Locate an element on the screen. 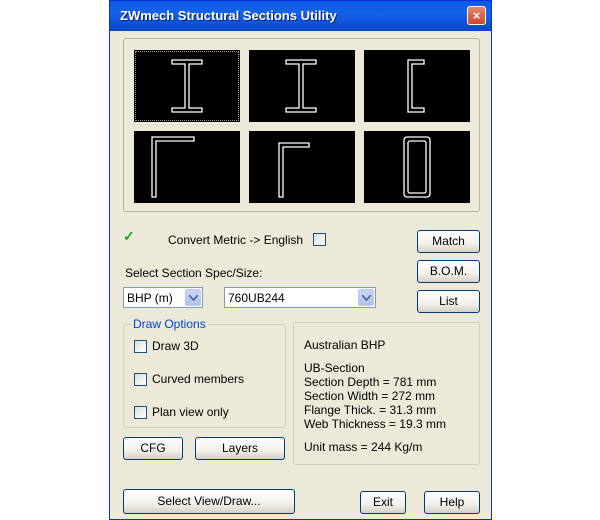 The height and width of the screenshot is (520, 600). info-standard: Australian BHP is located at coordinates (345, 345).